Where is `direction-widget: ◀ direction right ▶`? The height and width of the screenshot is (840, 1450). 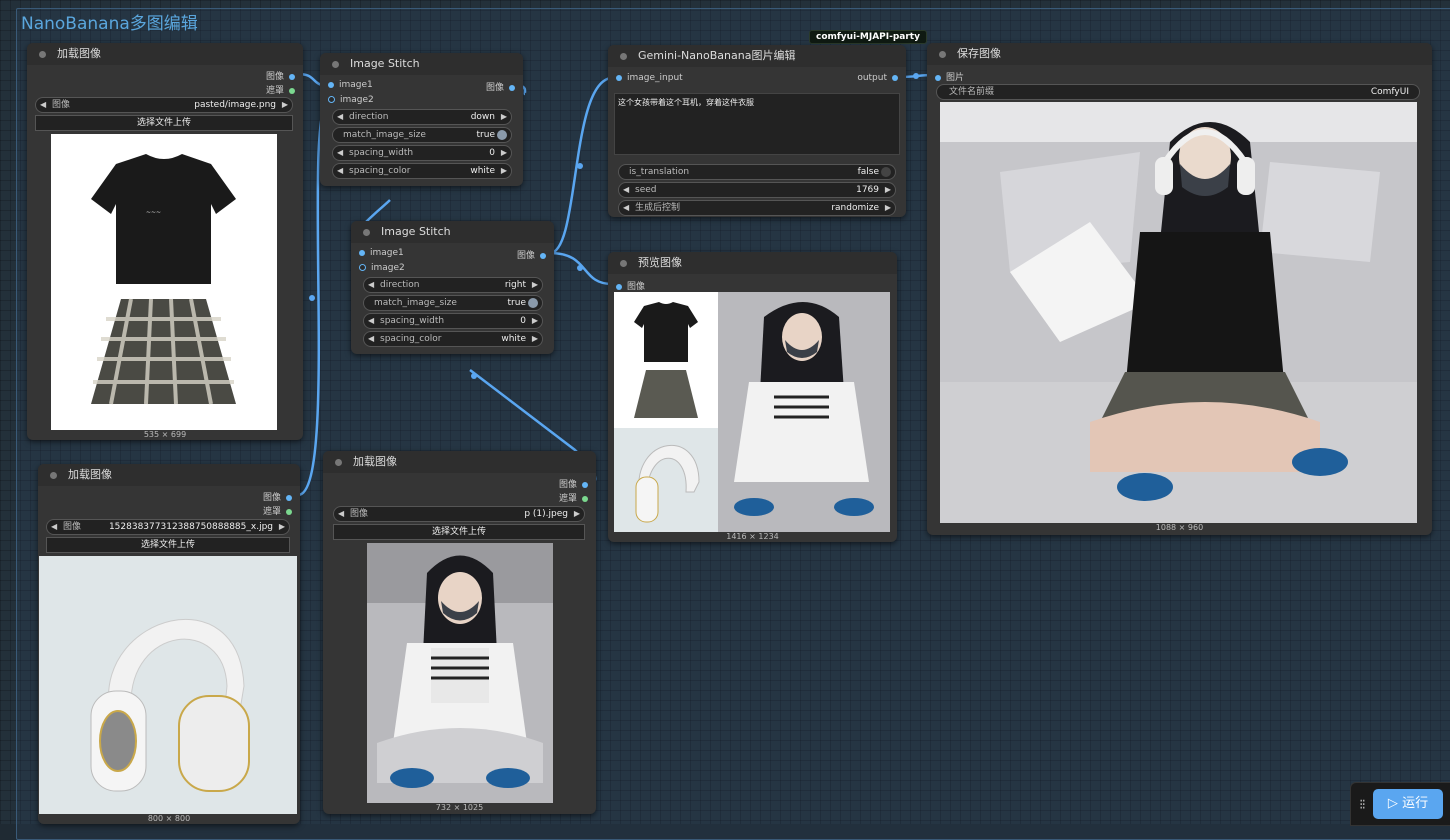
direction-widget: ◀ direction right ▶ is located at coordinates (453, 285).